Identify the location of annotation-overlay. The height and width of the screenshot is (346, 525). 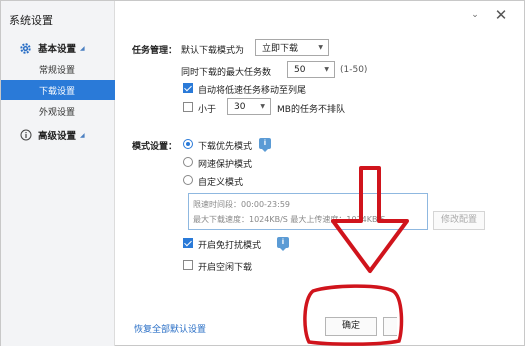
(356, 256).